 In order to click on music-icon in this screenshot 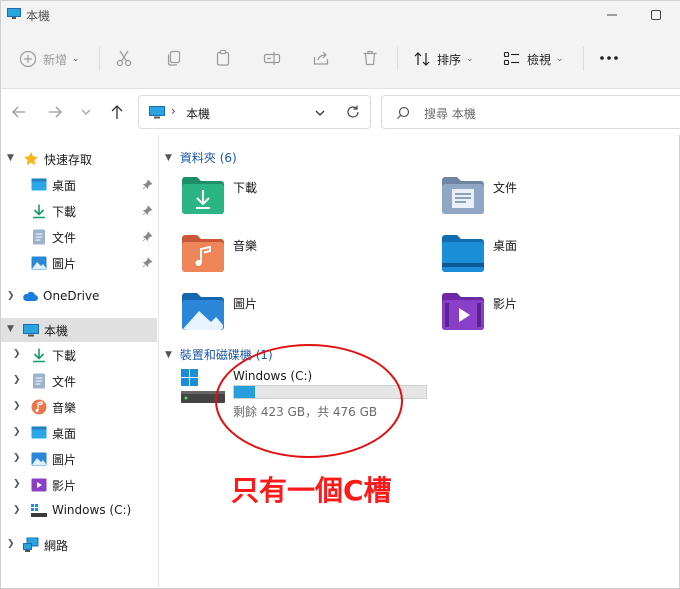, I will do `click(39, 407)`.